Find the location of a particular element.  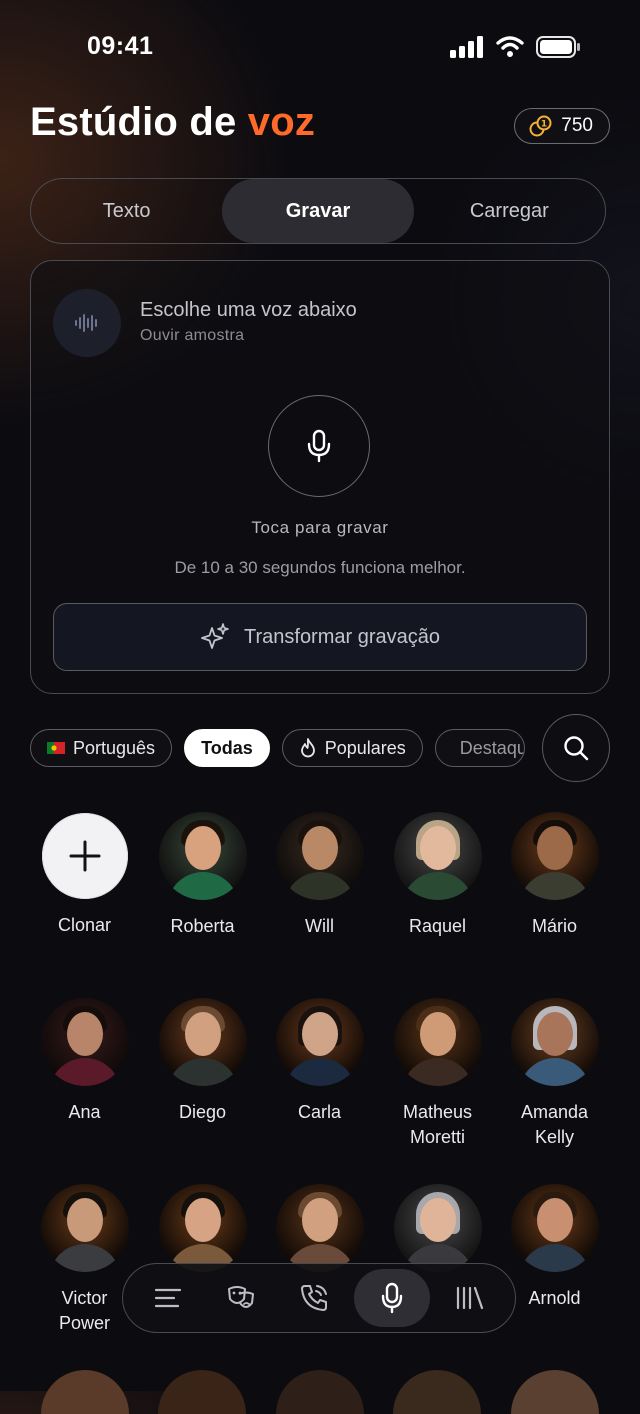

menu-icon is located at coordinates (167, 1298).